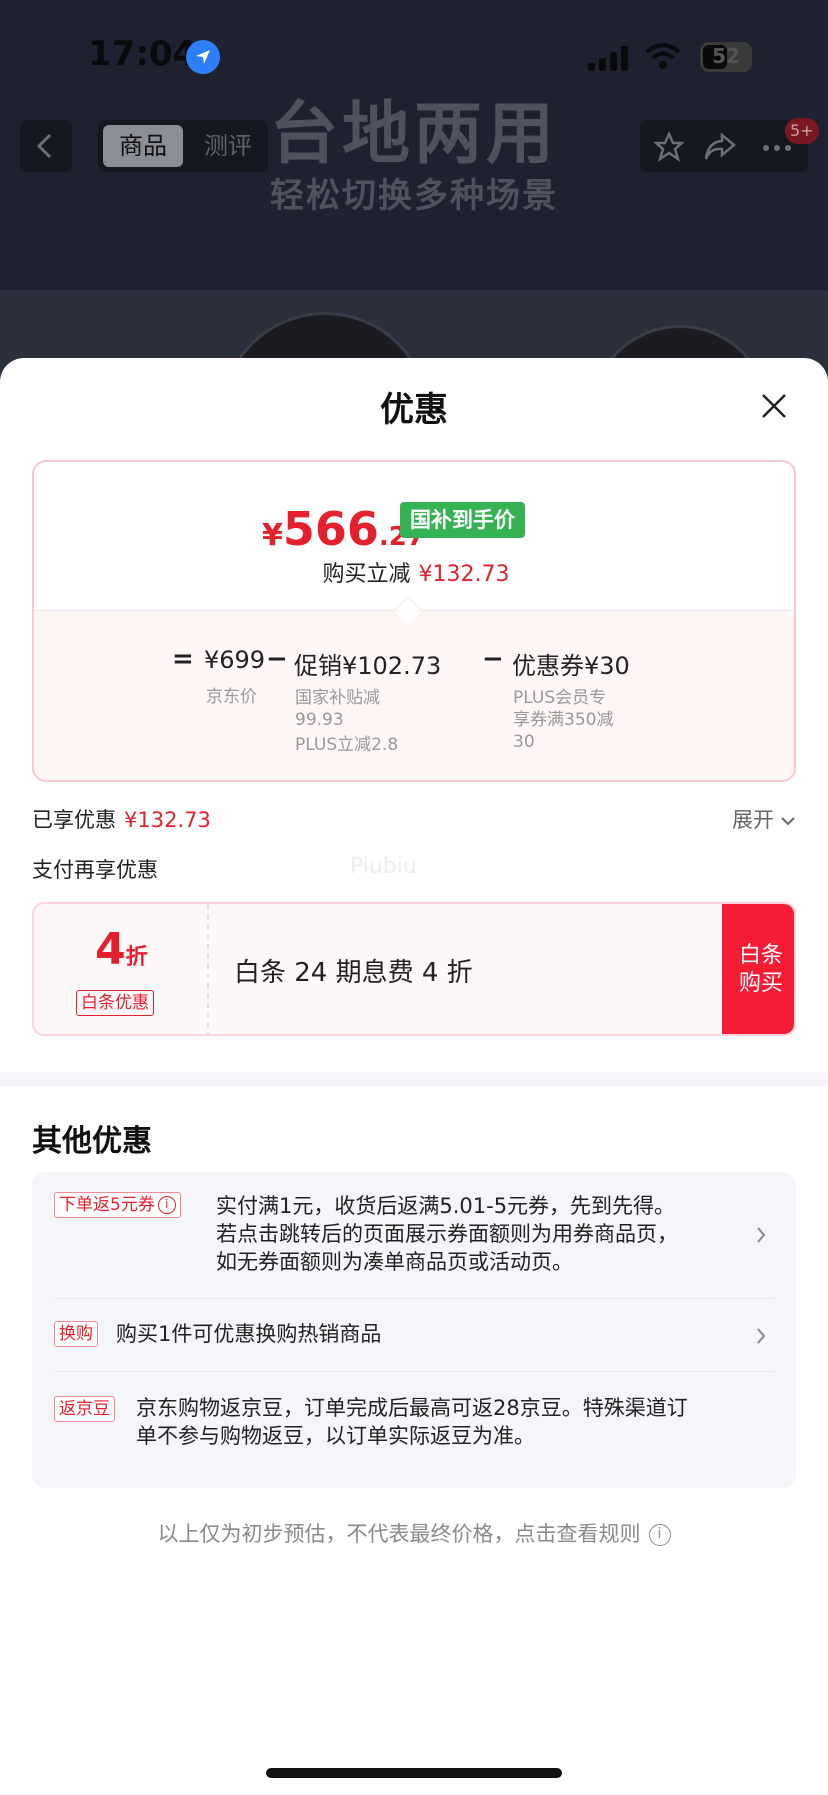 This screenshot has width=828, height=1795. Describe the element at coordinates (774, 406) in the screenshot. I see `close-icon` at that location.